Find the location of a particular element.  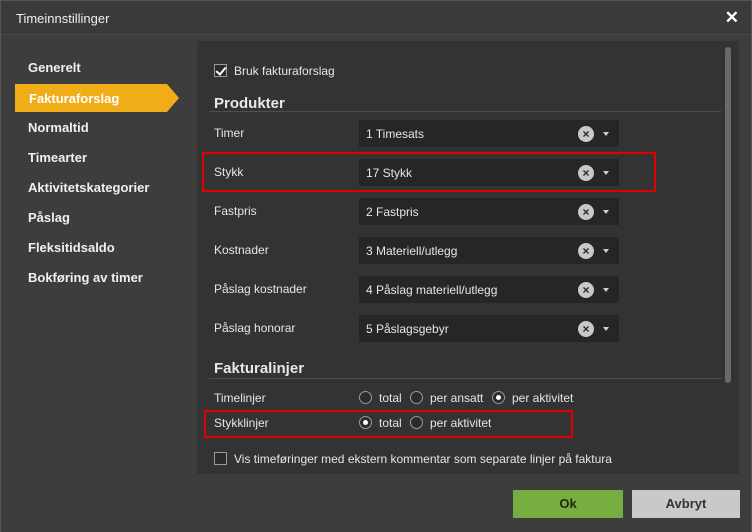

highlight-stykklinjer-row is located at coordinates (388, 424).